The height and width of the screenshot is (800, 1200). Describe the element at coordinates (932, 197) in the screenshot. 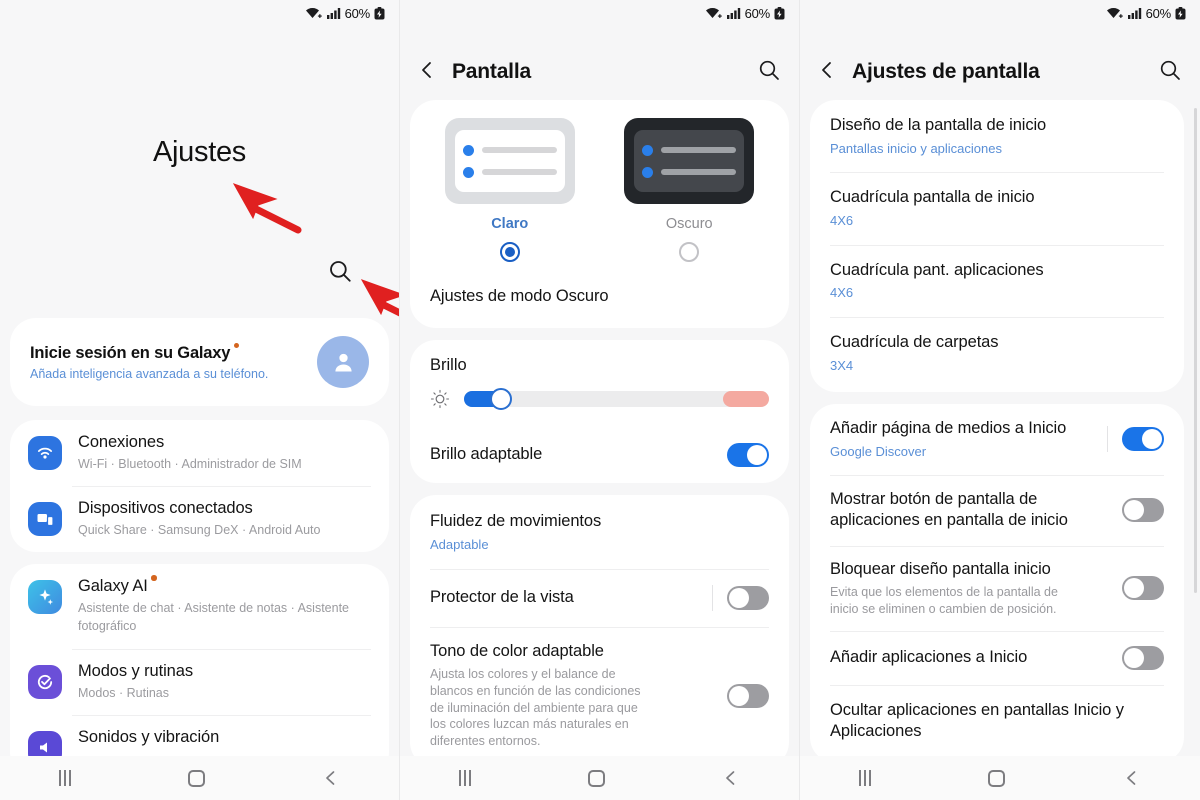

I see `row-title: Cuadrícula pantalla de inicio` at that location.